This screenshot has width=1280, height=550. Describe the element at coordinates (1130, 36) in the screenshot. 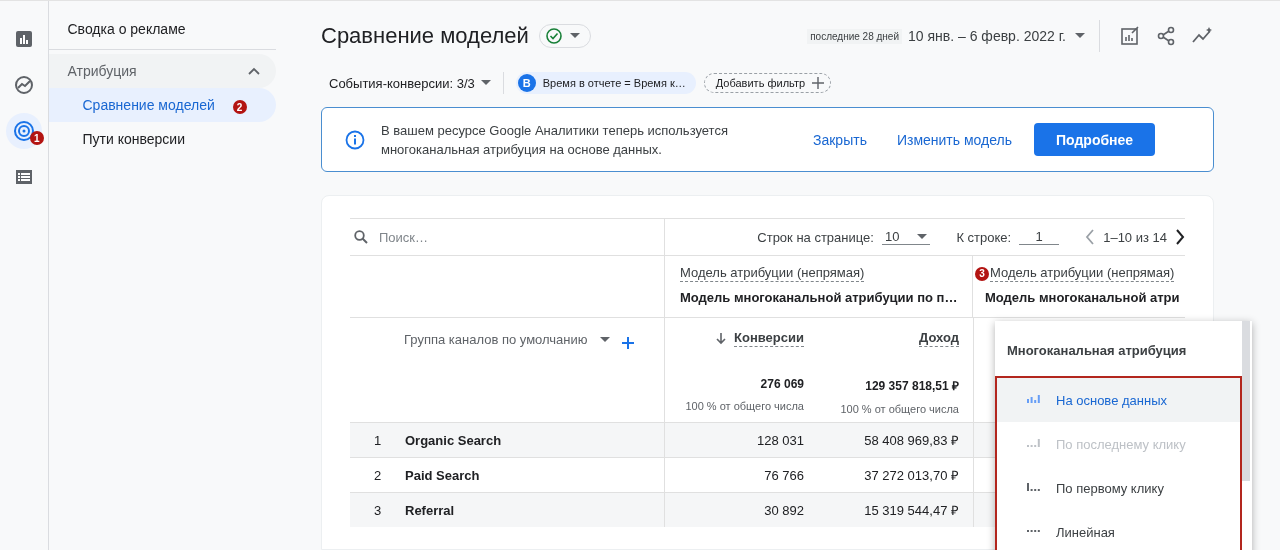

I see `edit-chart-icon` at that location.